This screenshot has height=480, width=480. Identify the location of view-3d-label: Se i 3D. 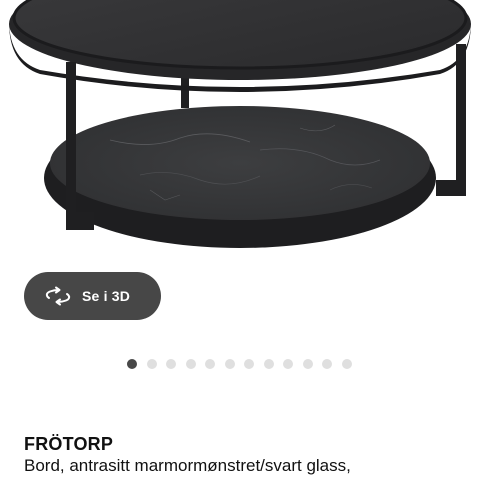
(106, 296).